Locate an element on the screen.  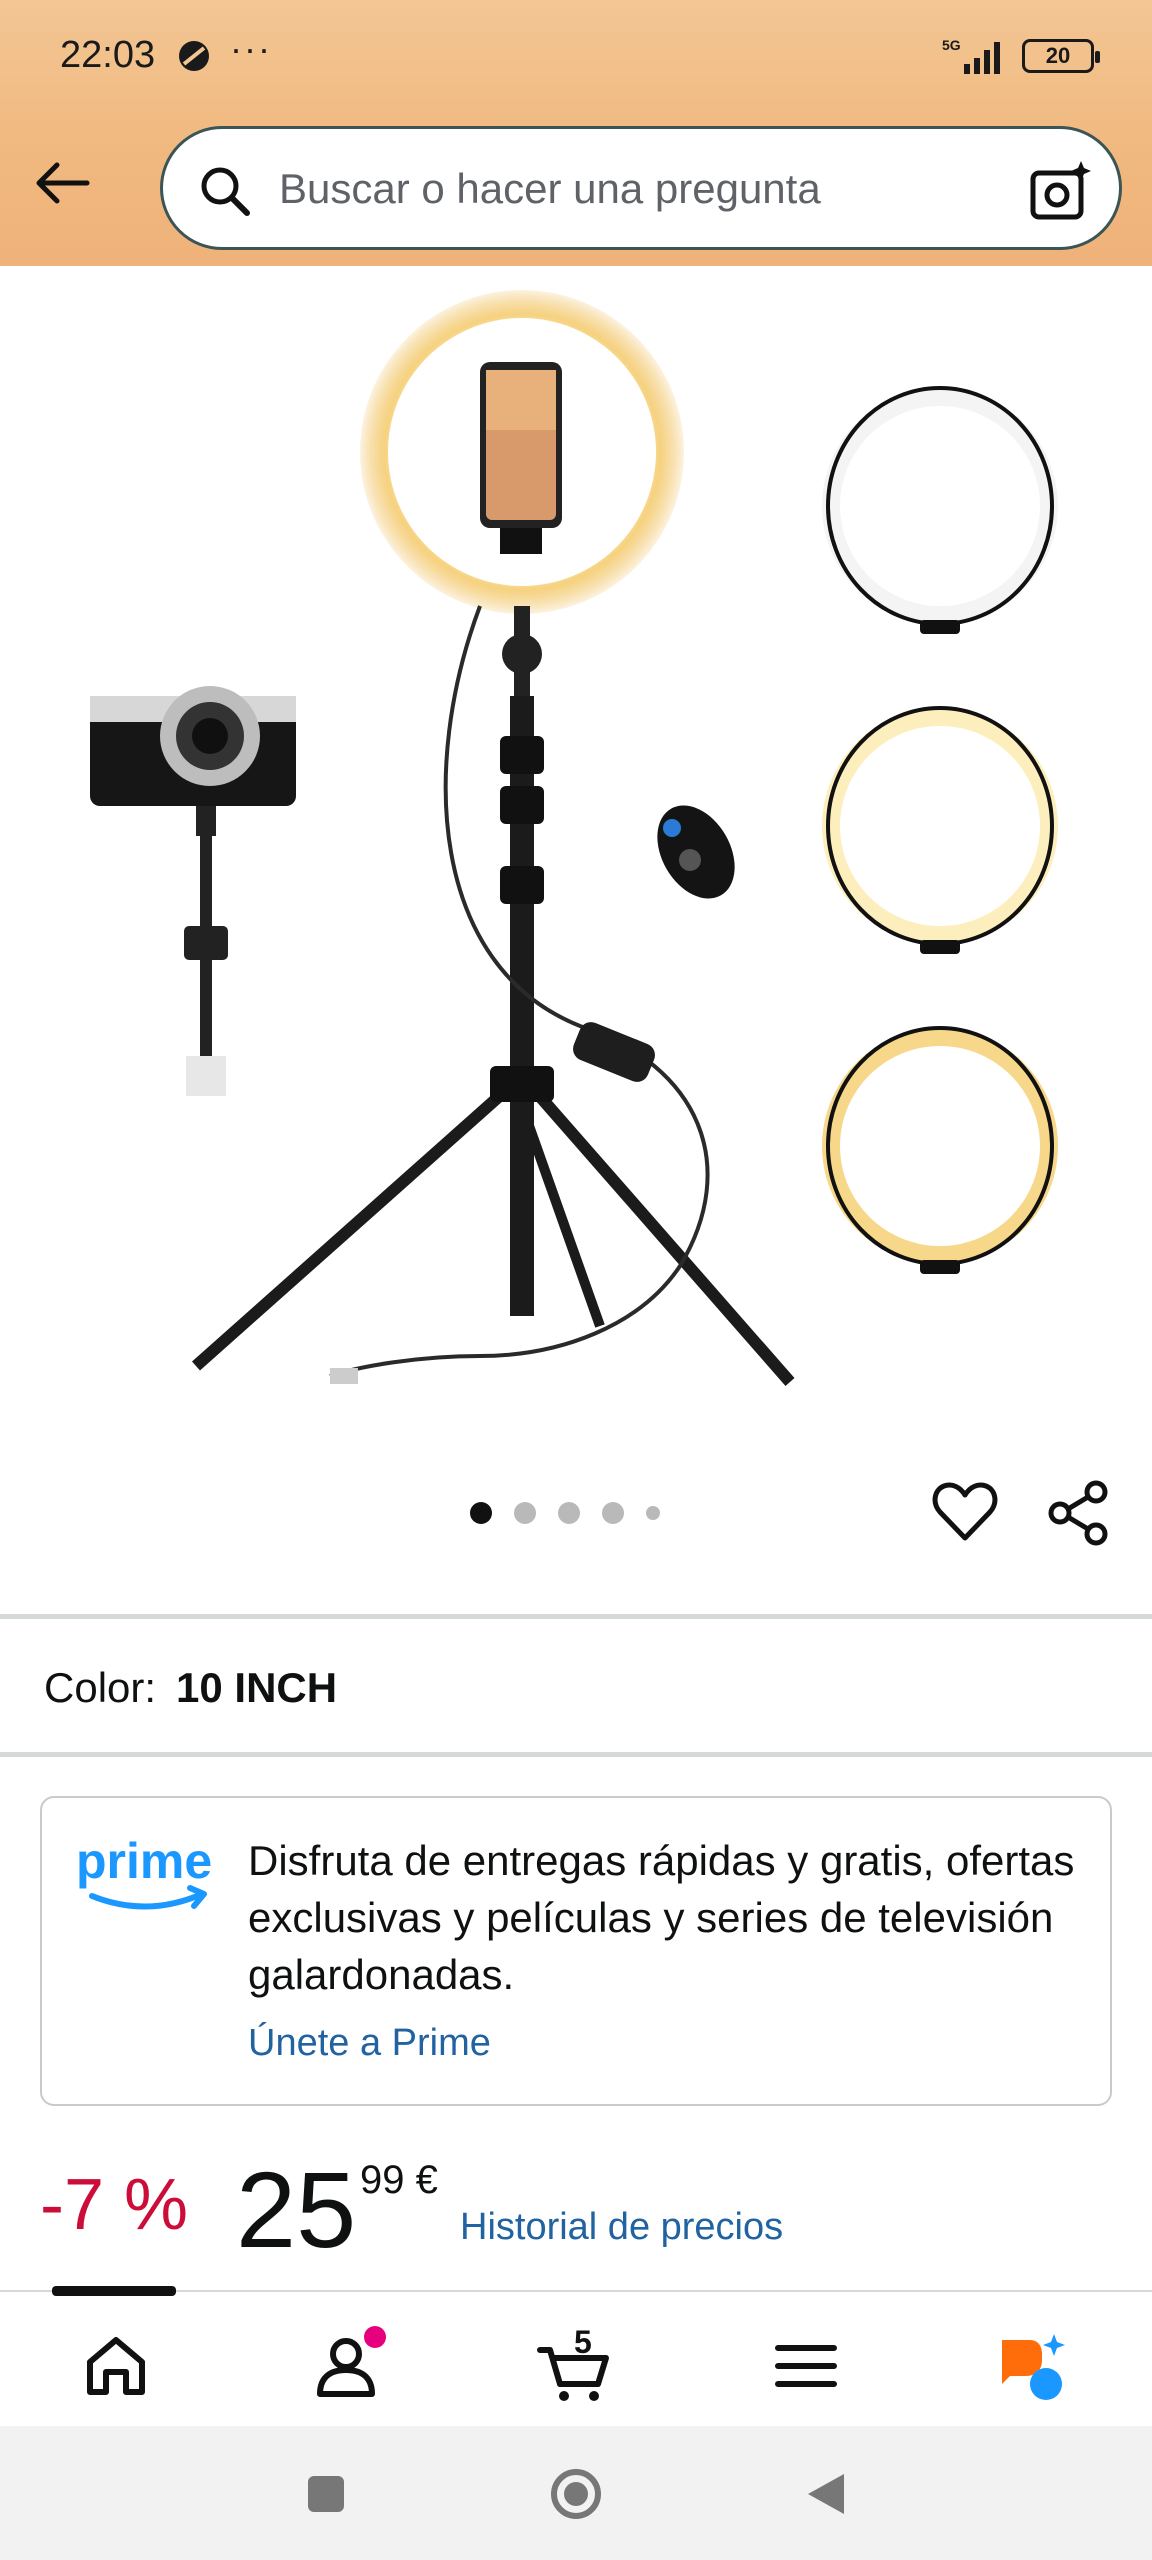
price-whole: 25 is located at coordinates (296, 2209).